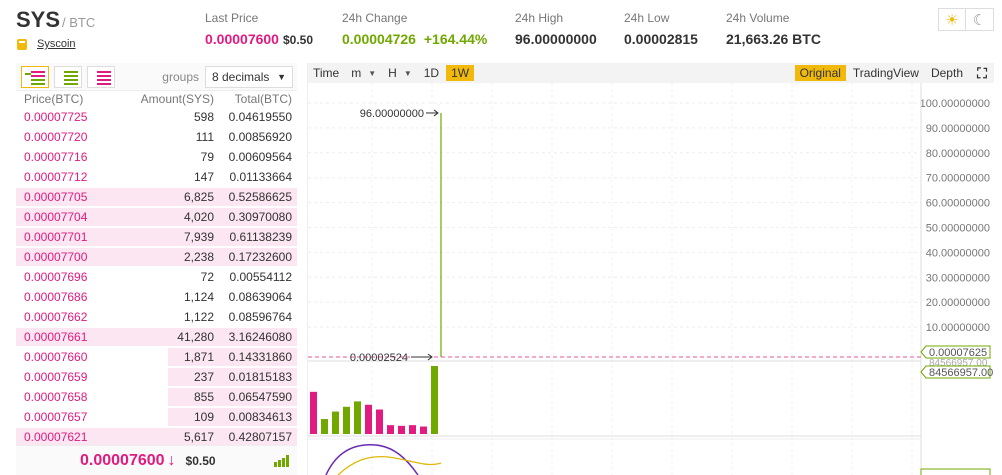 The height and width of the screenshot is (475, 1002). What do you see at coordinates (260, 377) in the screenshot?
I see `order-total: 0.01815183` at bounding box center [260, 377].